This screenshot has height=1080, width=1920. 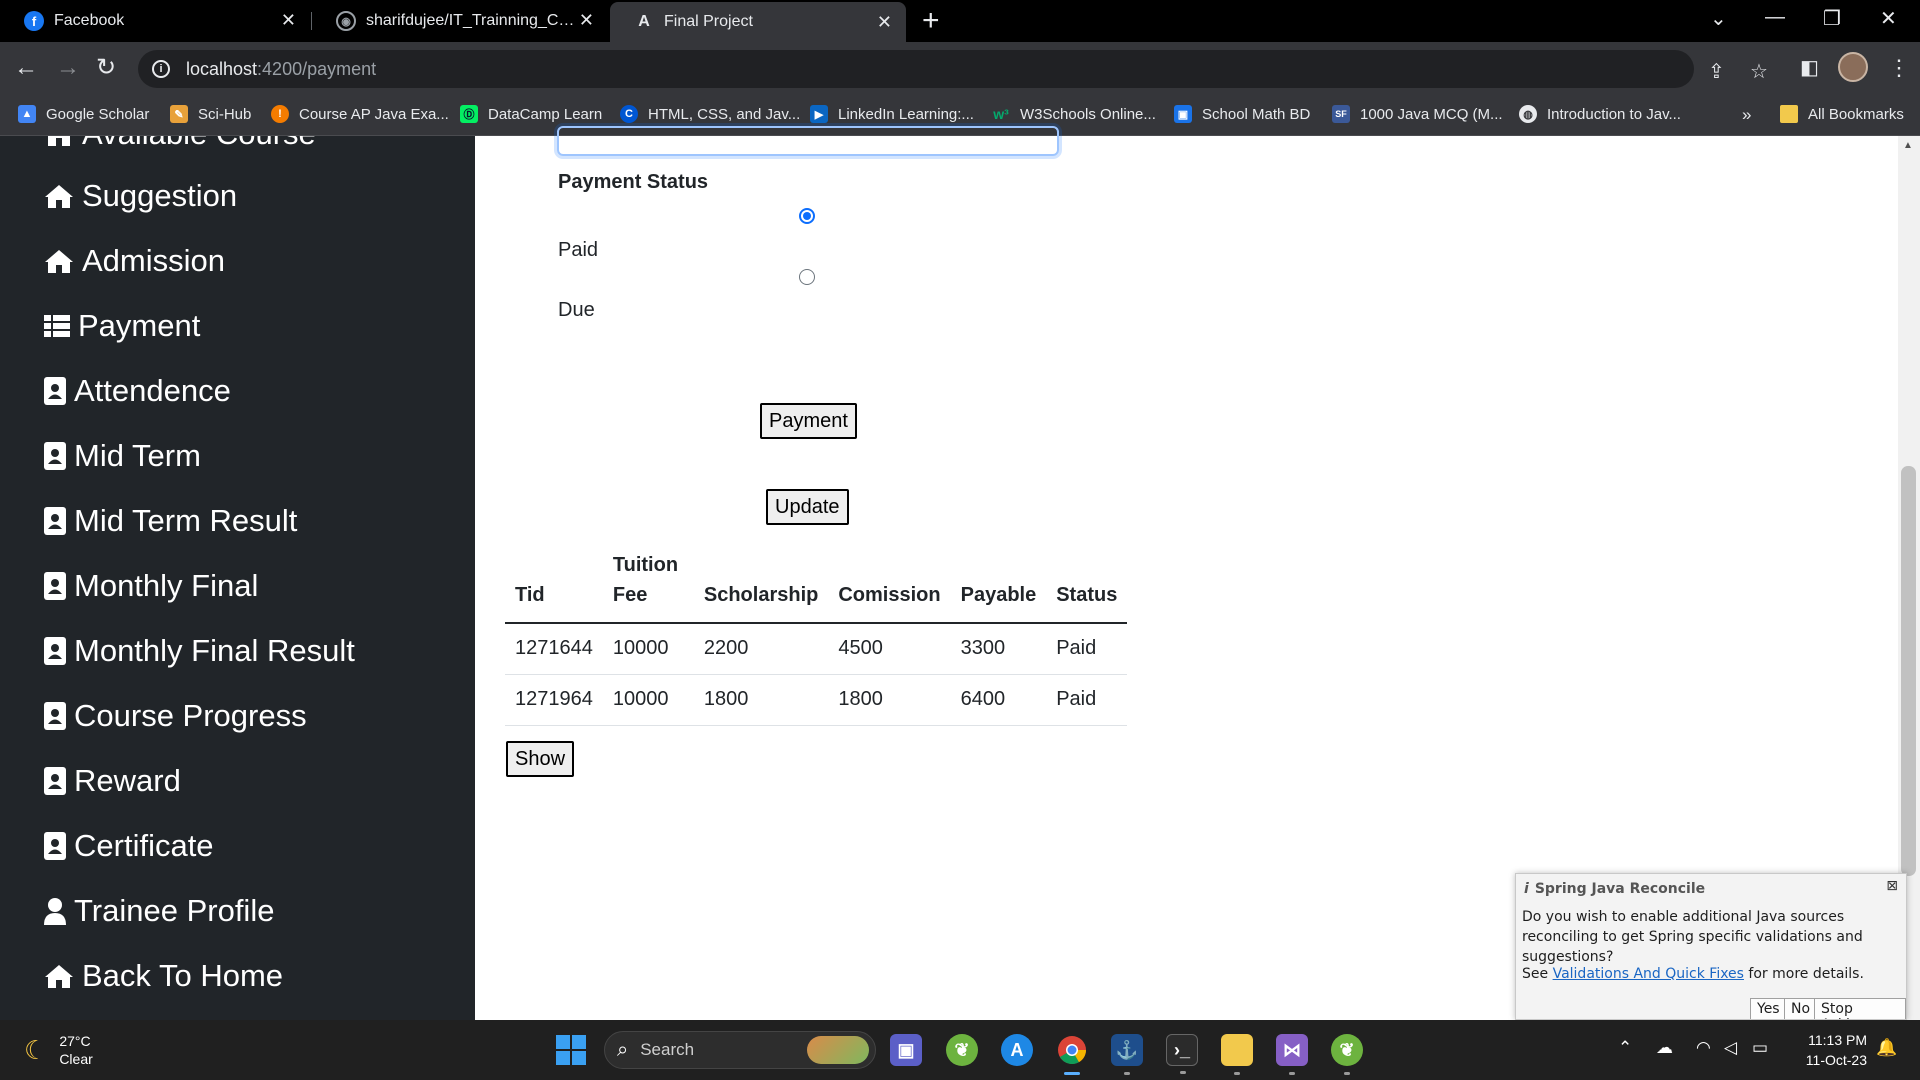 I want to click on bookmark-star-icon: ☆, so click(x=1759, y=71).